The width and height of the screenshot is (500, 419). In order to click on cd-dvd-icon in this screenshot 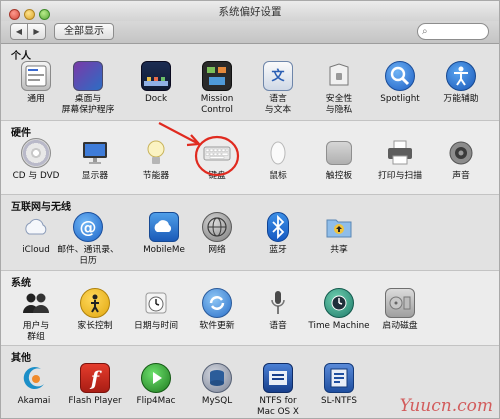, I will do `click(36, 153)`.